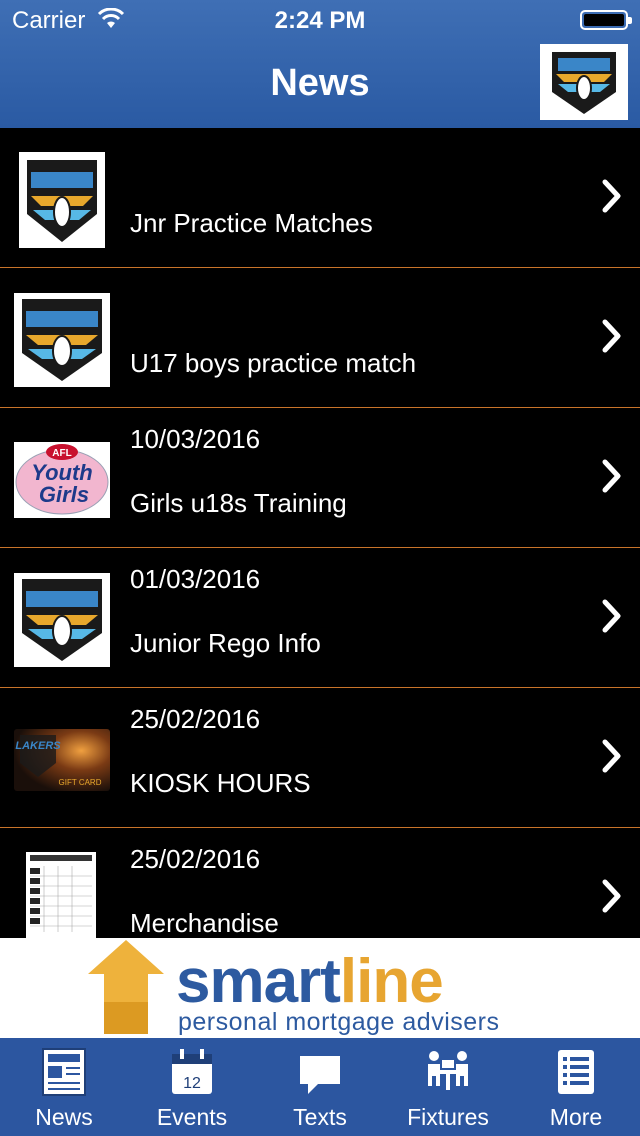  I want to click on status-bar: Carrier 2:24 PM, so click(320, 20).